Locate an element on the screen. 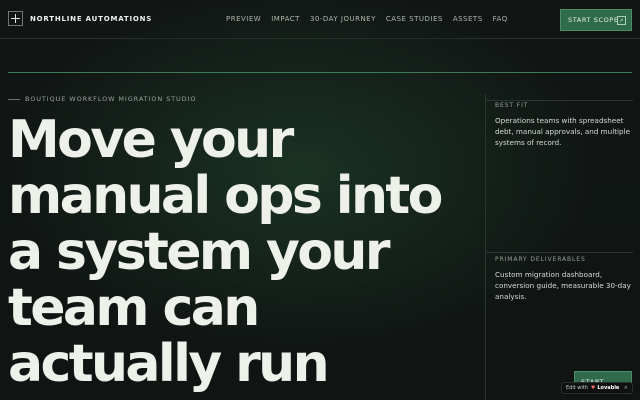 The image size is (640, 400). nav-item-preview: PREVIEW is located at coordinates (243, 19).